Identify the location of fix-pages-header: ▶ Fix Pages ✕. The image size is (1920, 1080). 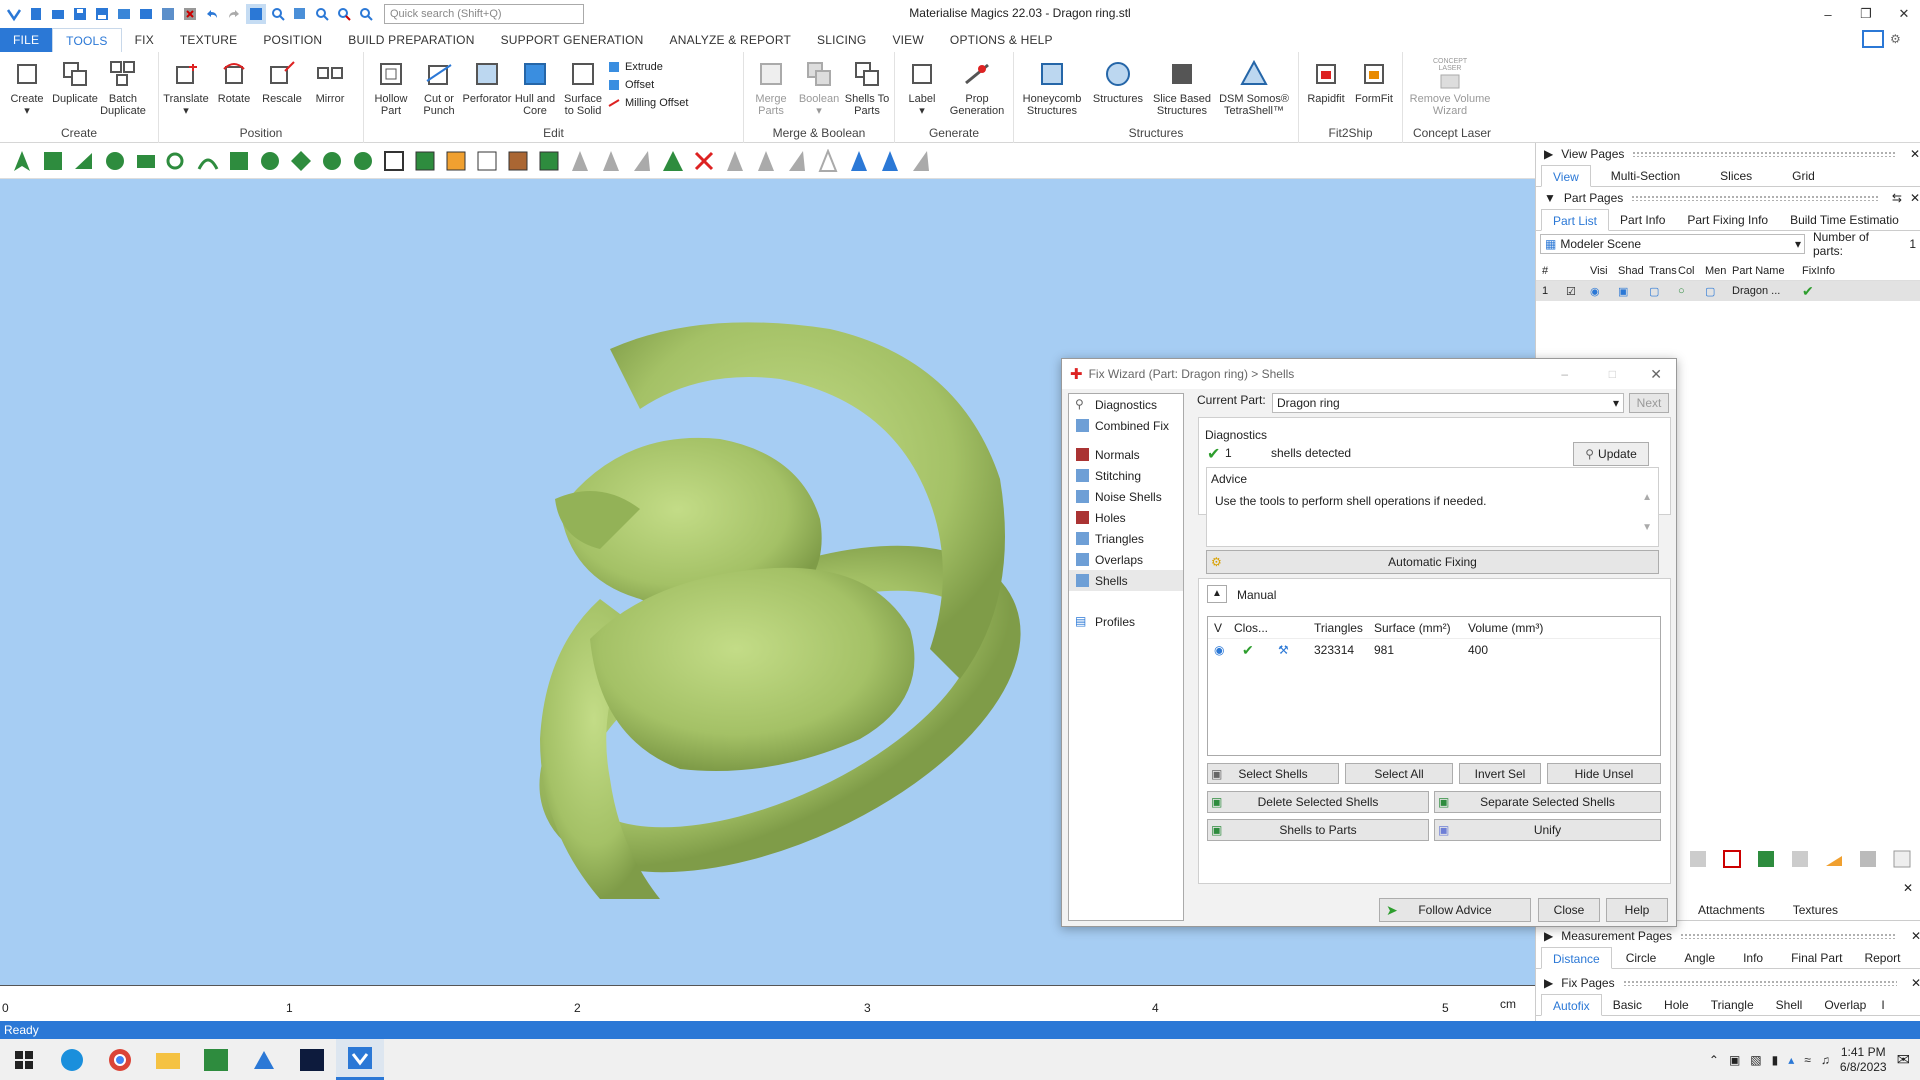
(1728, 983).